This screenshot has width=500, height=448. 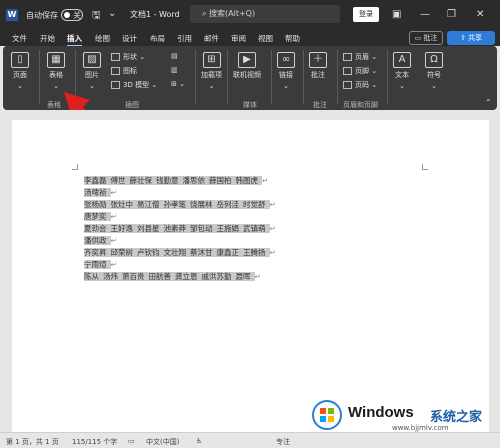 I want to click on tab-review: 审阅, so click(x=238, y=38).